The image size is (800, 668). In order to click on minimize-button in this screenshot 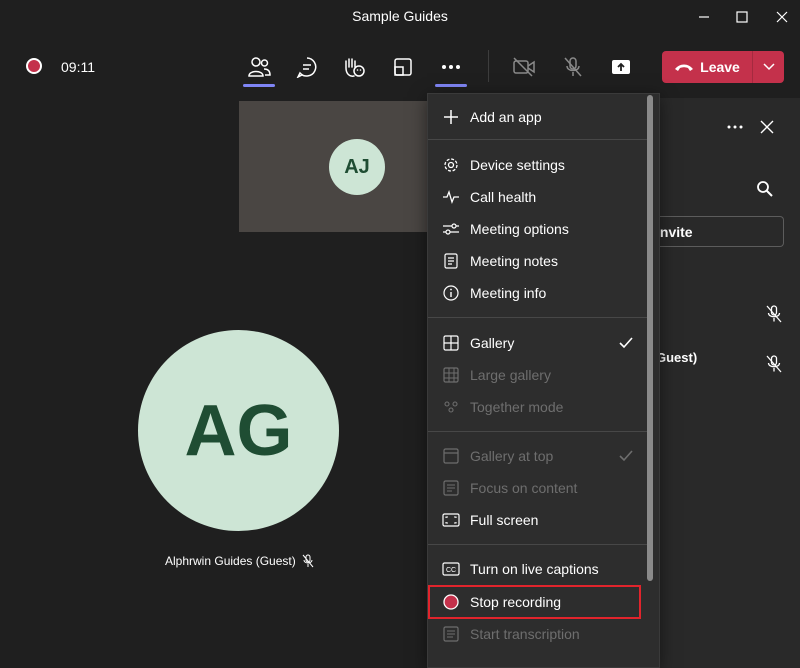, I will do `click(704, 17)`.